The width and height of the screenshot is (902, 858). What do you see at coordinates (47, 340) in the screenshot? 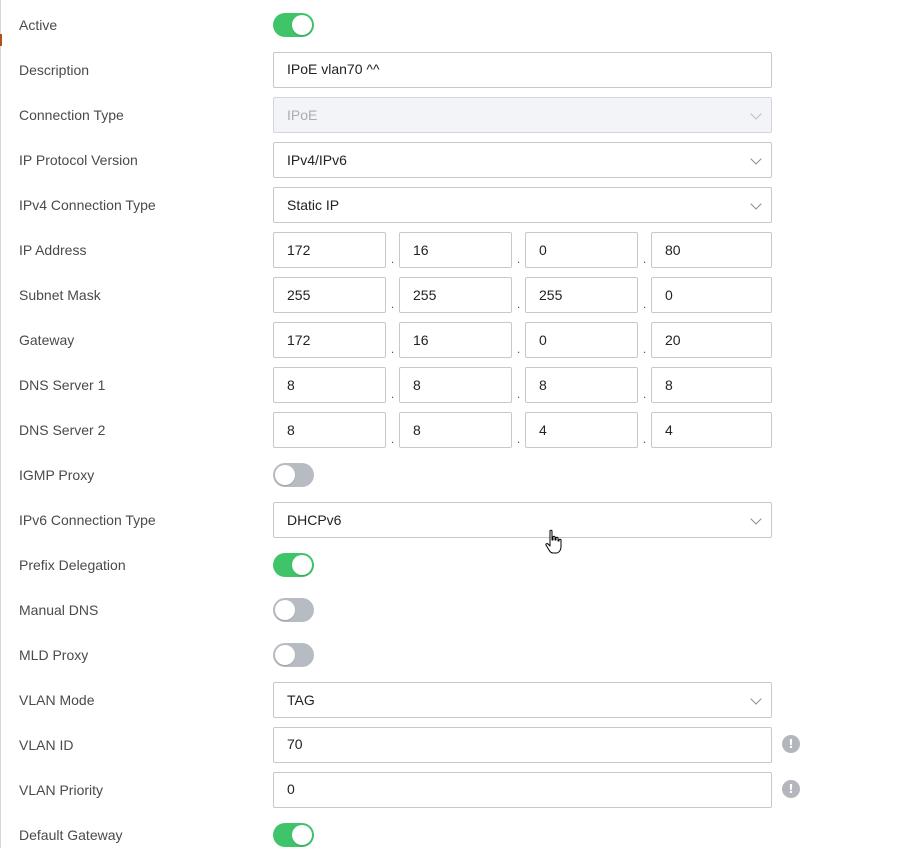
I see `gateway-label: Gateway` at bounding box center [47, 340].